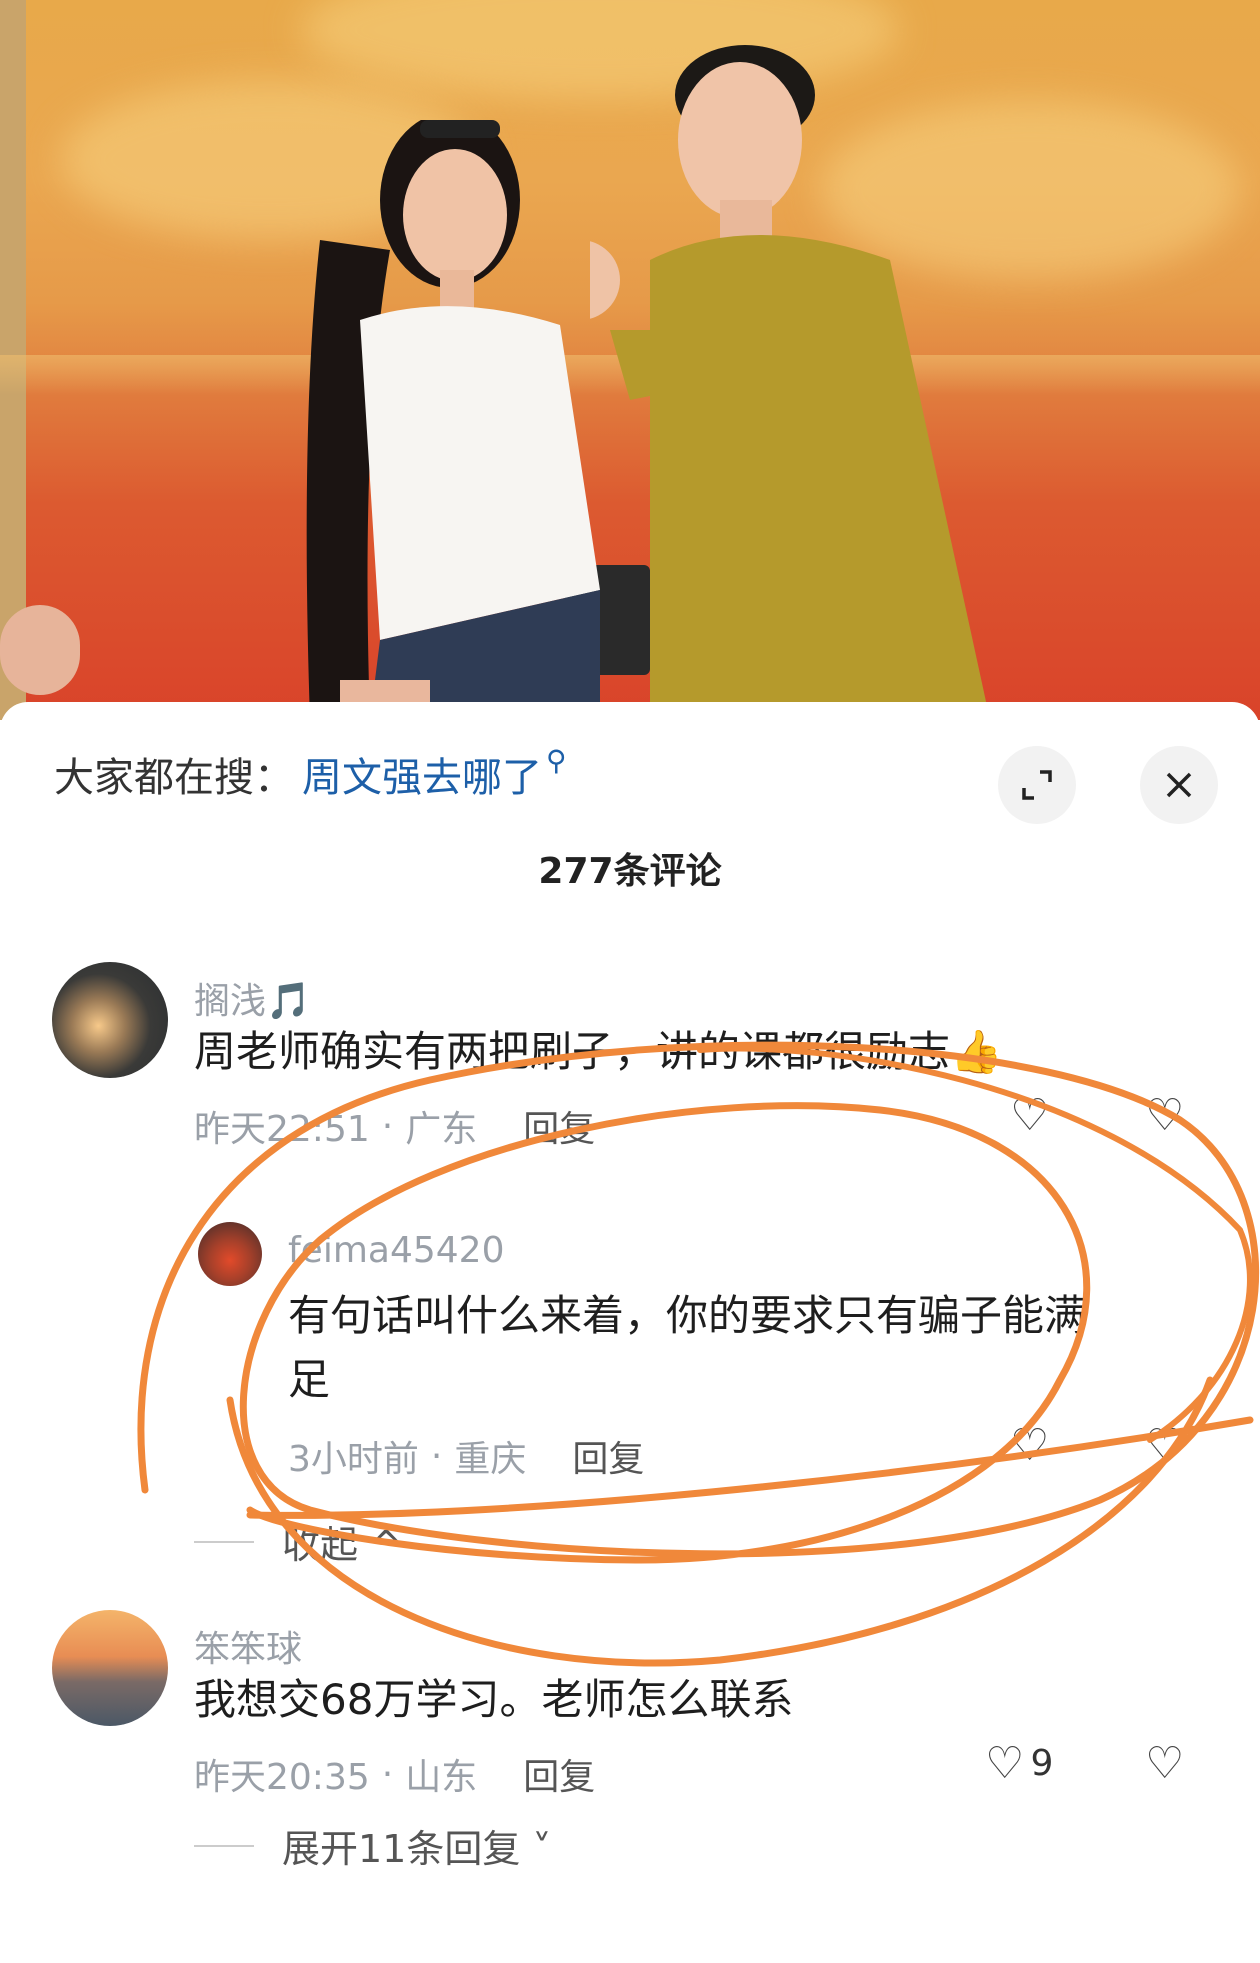  What do you see at coordinates (687, 1315) in the screenshot?
I see `reply-text-line1: 有句话叫什么来着，你的要求只有骗子能满` at bounding box center [687, 1315].